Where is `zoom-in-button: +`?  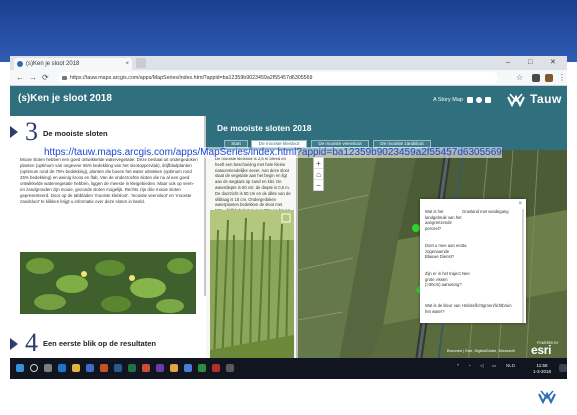 zoom-in-button: + is located at coordinates (318, 163).